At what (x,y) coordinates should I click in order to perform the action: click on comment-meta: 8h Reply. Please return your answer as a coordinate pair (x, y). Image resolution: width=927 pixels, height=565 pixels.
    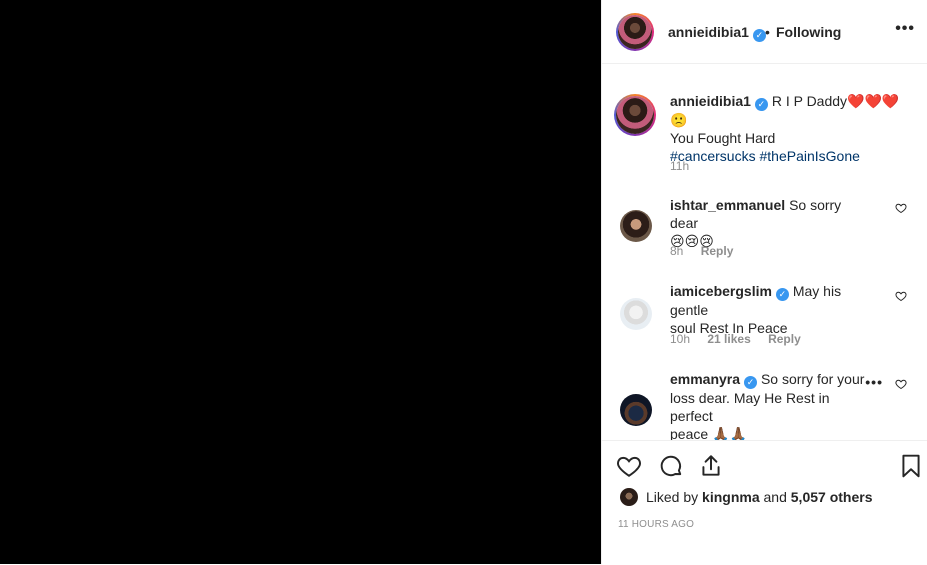
    Looking at the image, I should click on (708, 251).